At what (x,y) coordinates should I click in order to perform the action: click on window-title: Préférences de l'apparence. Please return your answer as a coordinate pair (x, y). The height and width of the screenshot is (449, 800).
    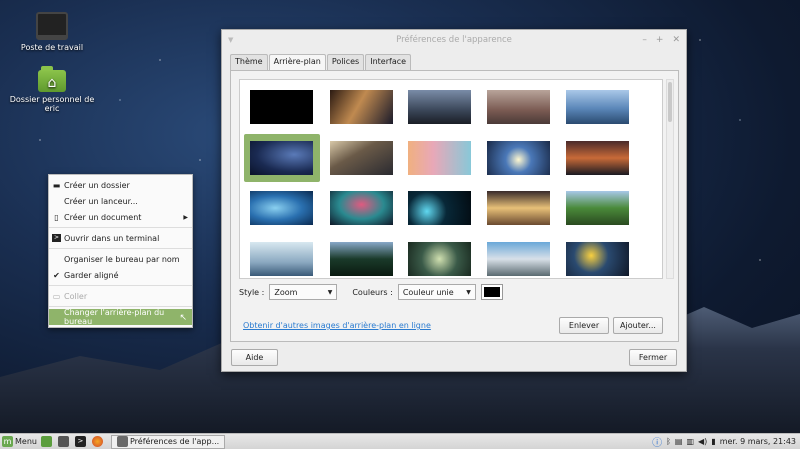
    Looking at the image, I should click on (454, 40).